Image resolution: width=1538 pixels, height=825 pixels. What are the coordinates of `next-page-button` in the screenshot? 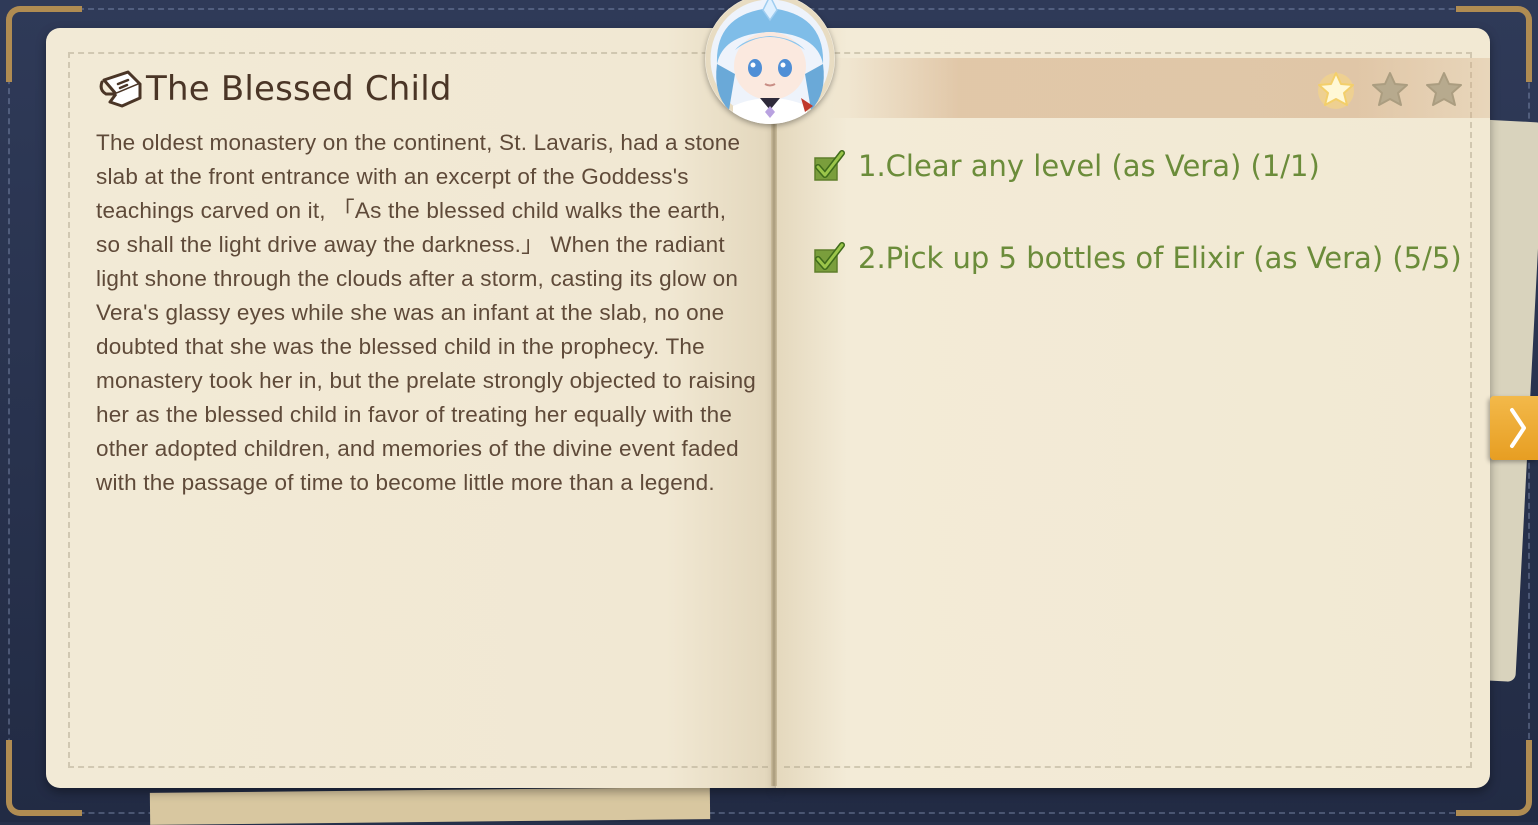 It's located at (1514, 428).